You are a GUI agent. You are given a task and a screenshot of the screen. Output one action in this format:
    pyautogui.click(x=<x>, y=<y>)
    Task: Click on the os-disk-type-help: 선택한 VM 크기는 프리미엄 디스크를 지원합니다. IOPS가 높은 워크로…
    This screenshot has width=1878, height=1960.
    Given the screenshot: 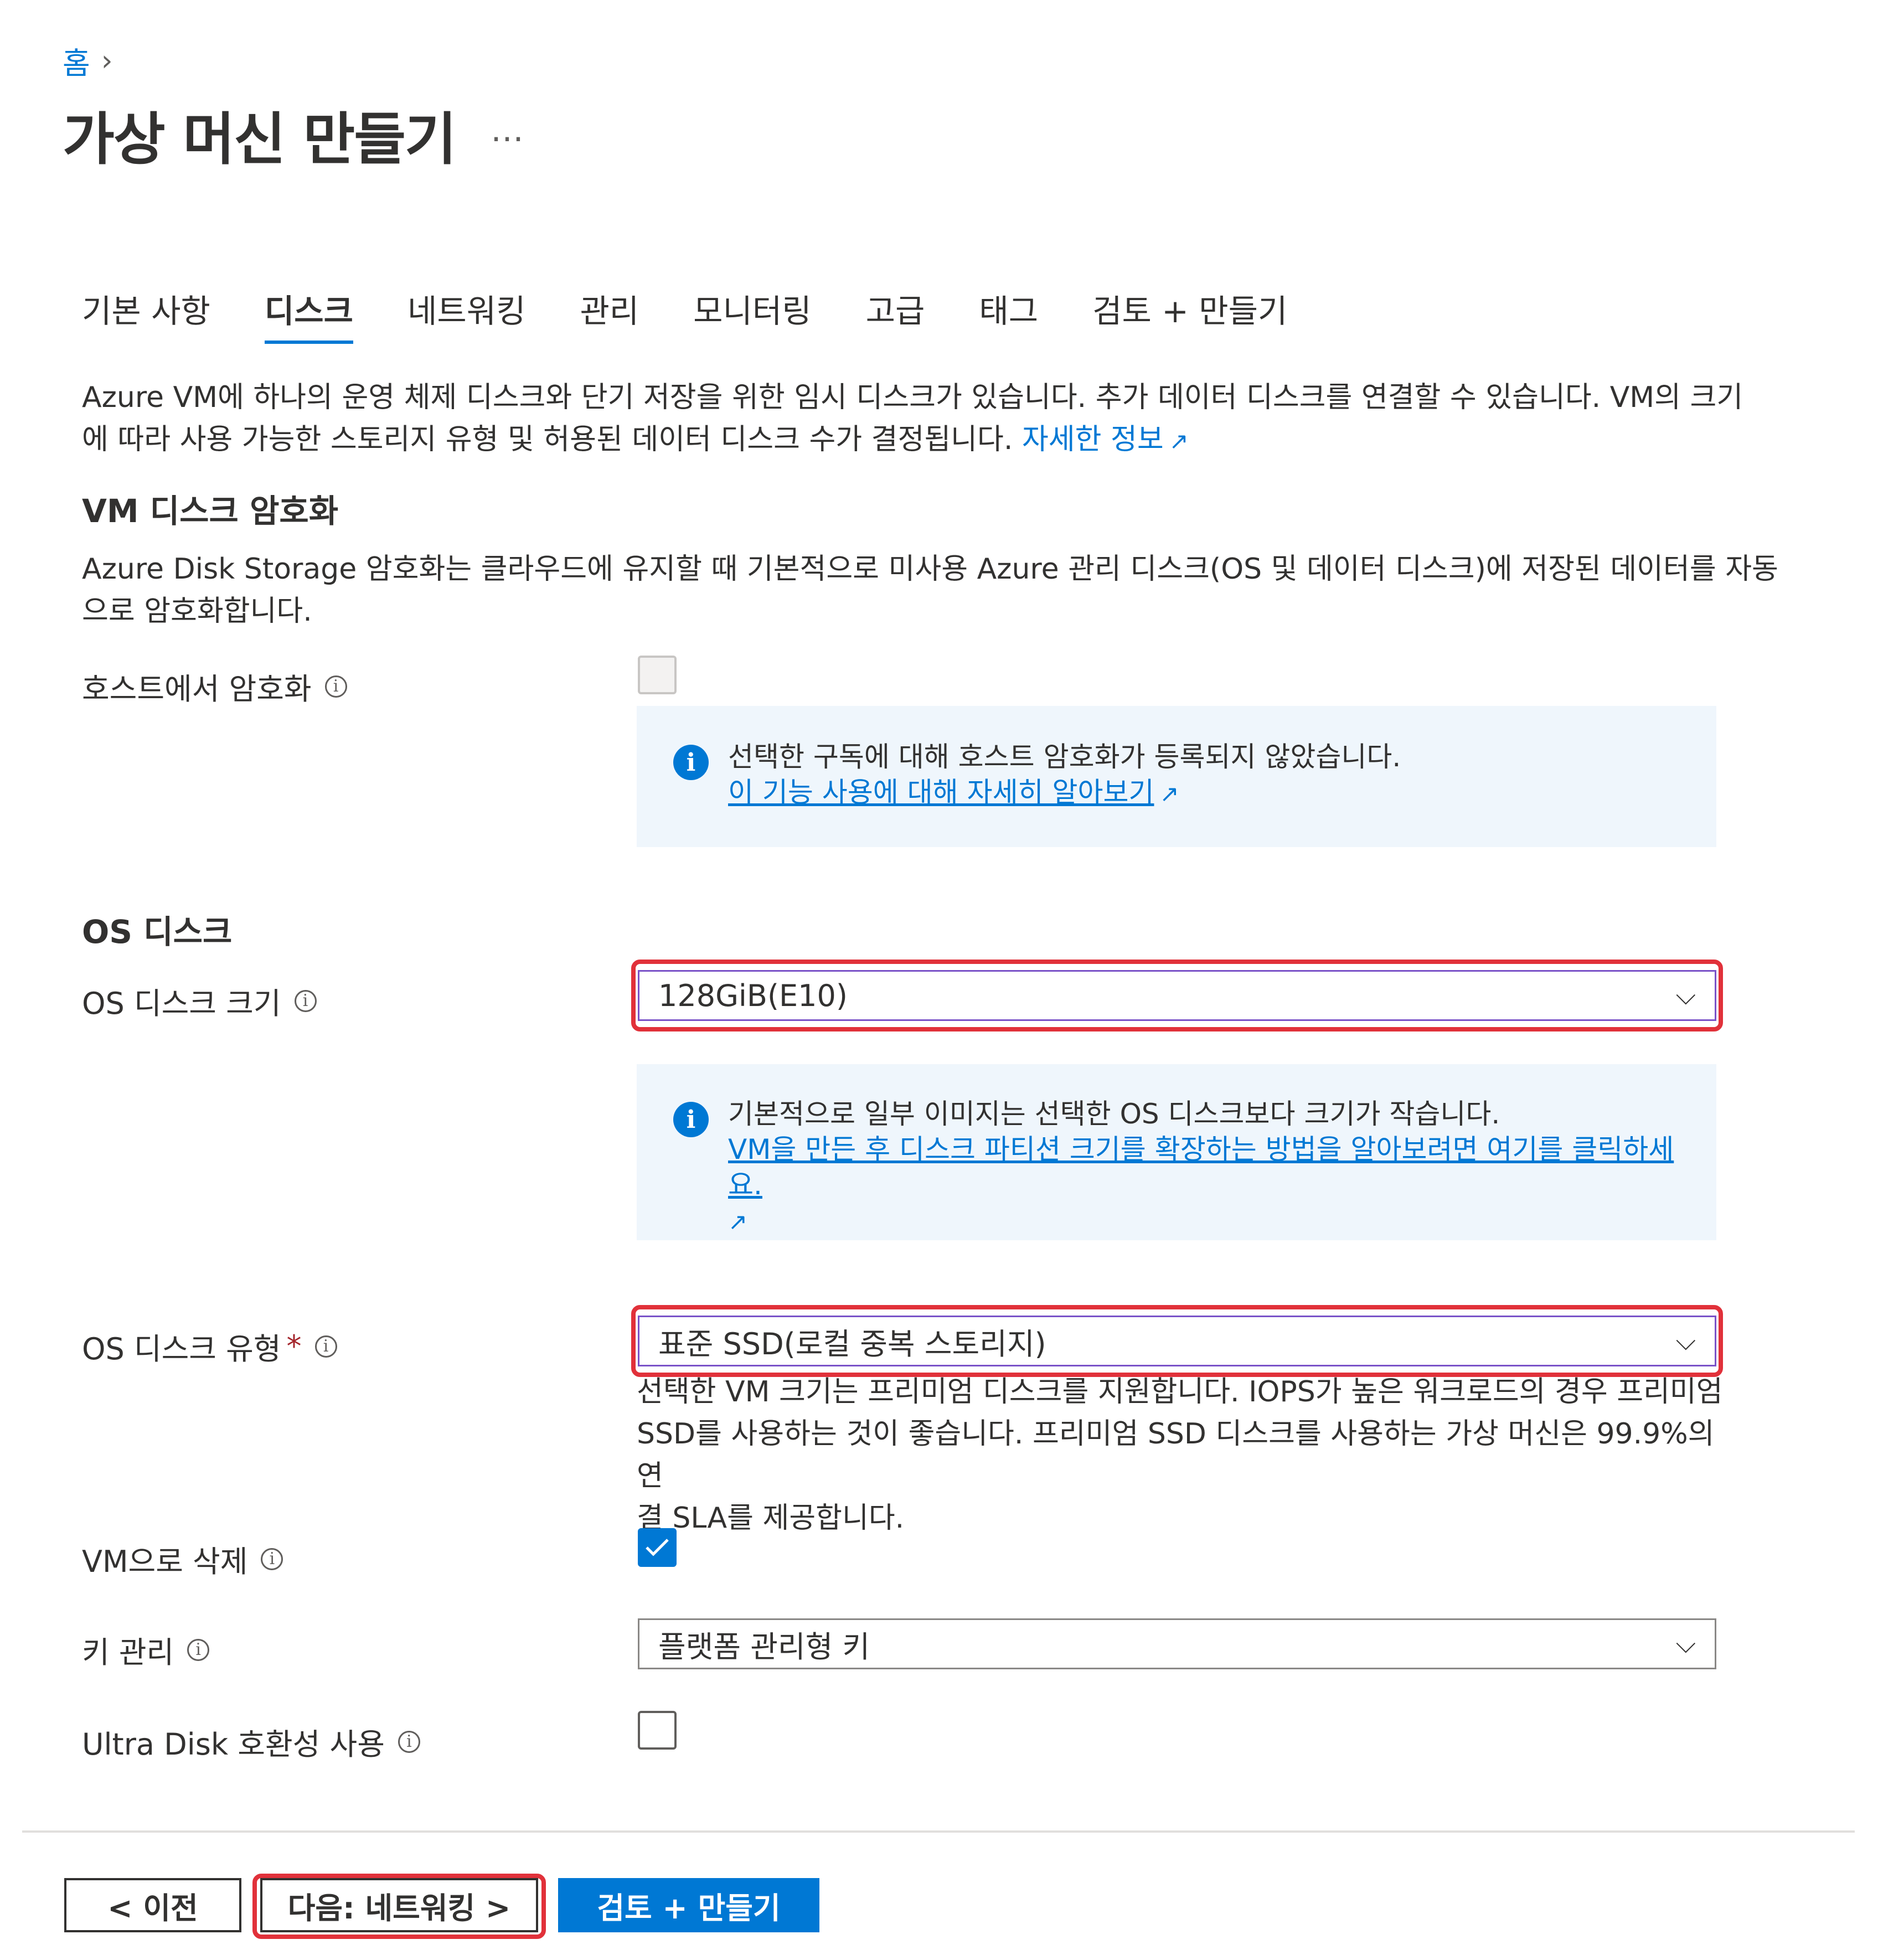 What is the action you would take?
    pyautogui.click(x=1185, y=1455)
    